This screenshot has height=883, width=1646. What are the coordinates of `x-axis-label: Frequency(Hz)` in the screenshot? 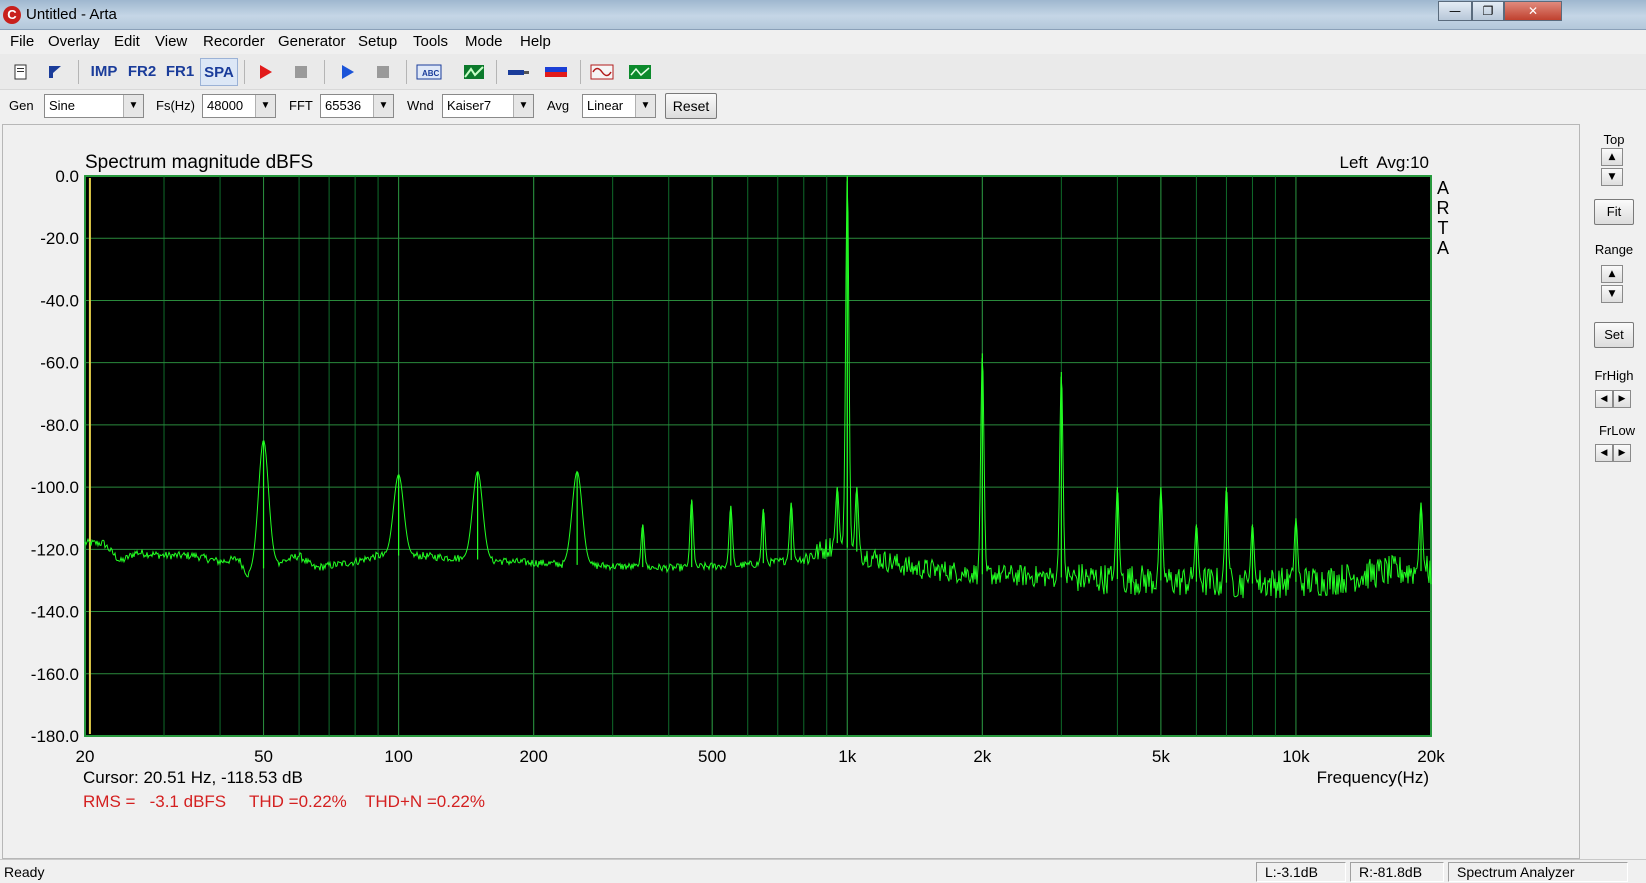 It's located at (1373, 777).